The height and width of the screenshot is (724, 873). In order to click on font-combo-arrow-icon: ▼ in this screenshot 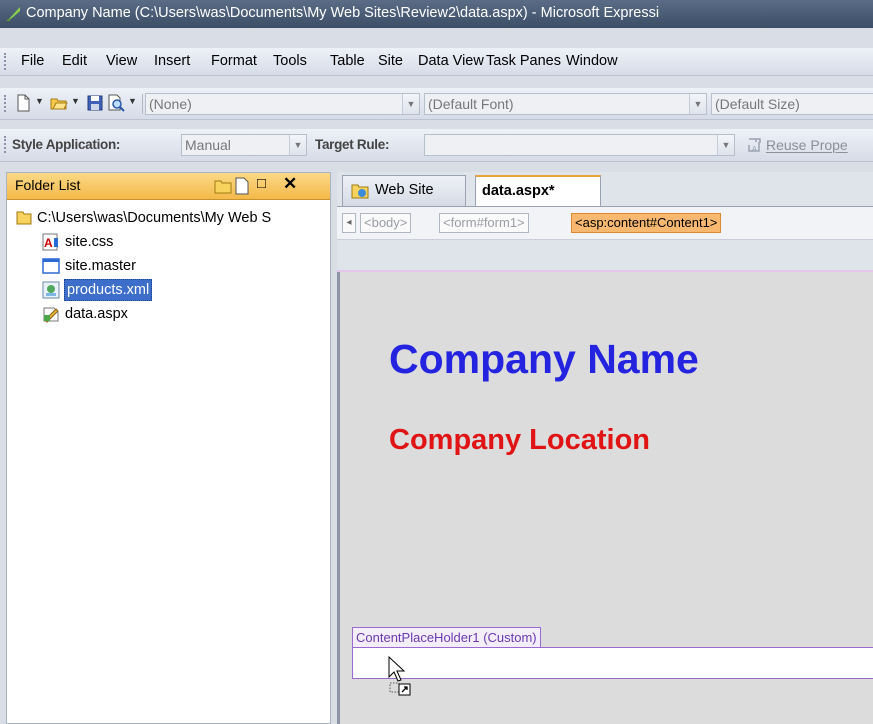, I will do `click(697, 104)`.